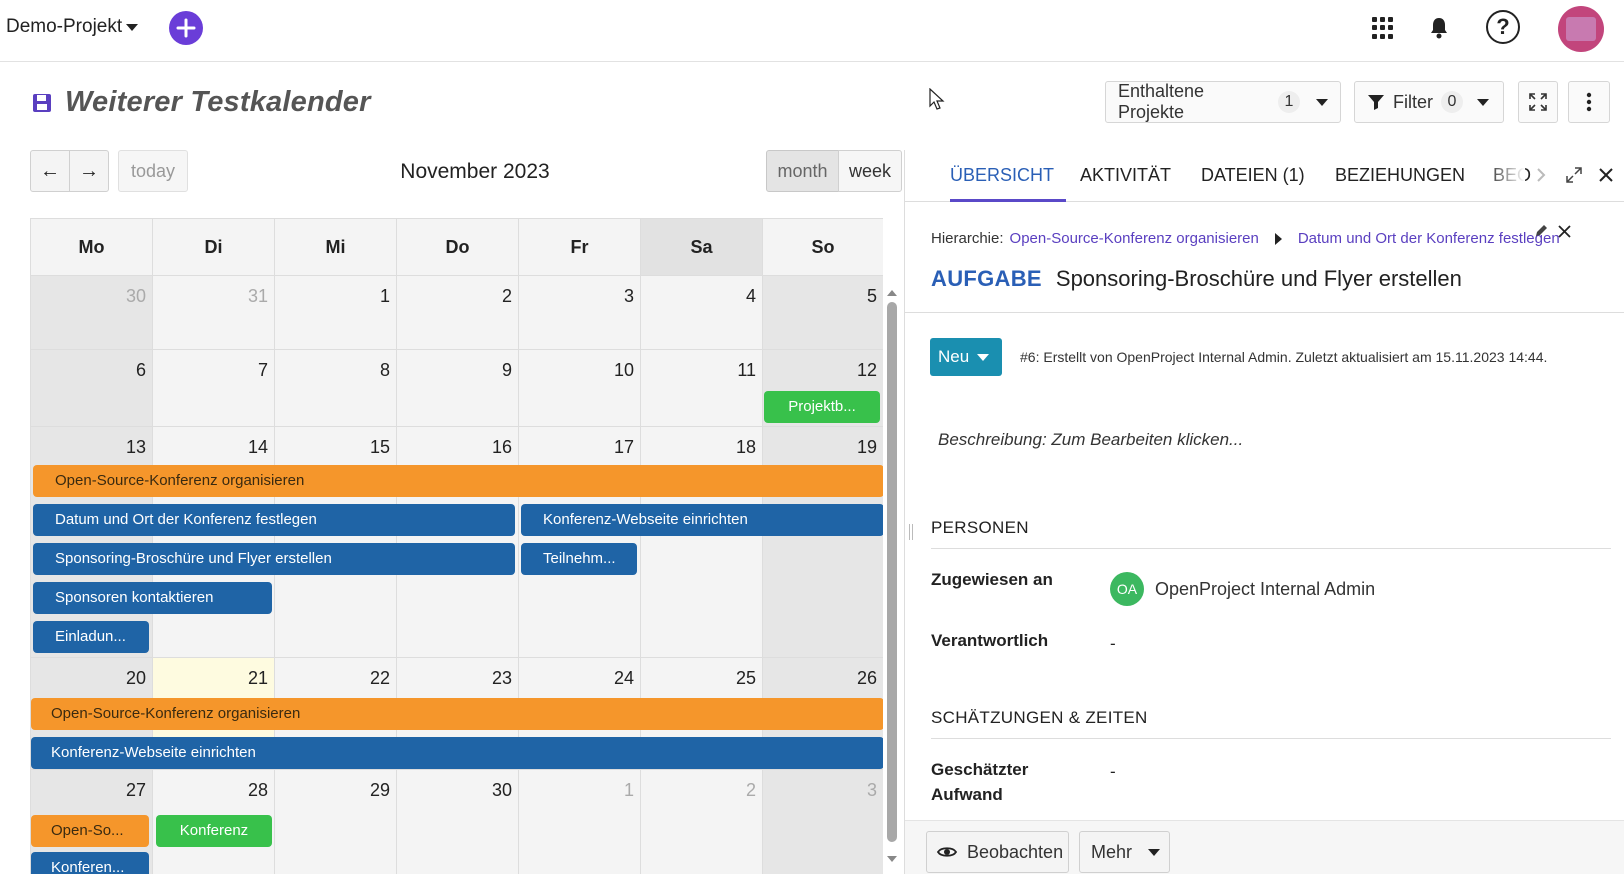 The width and height of the screenshot is (1624, 874). What do you see at coordinates (823, 542) in the screenshot?
I see `day-cell: 19` at bounding box center [823, 542].